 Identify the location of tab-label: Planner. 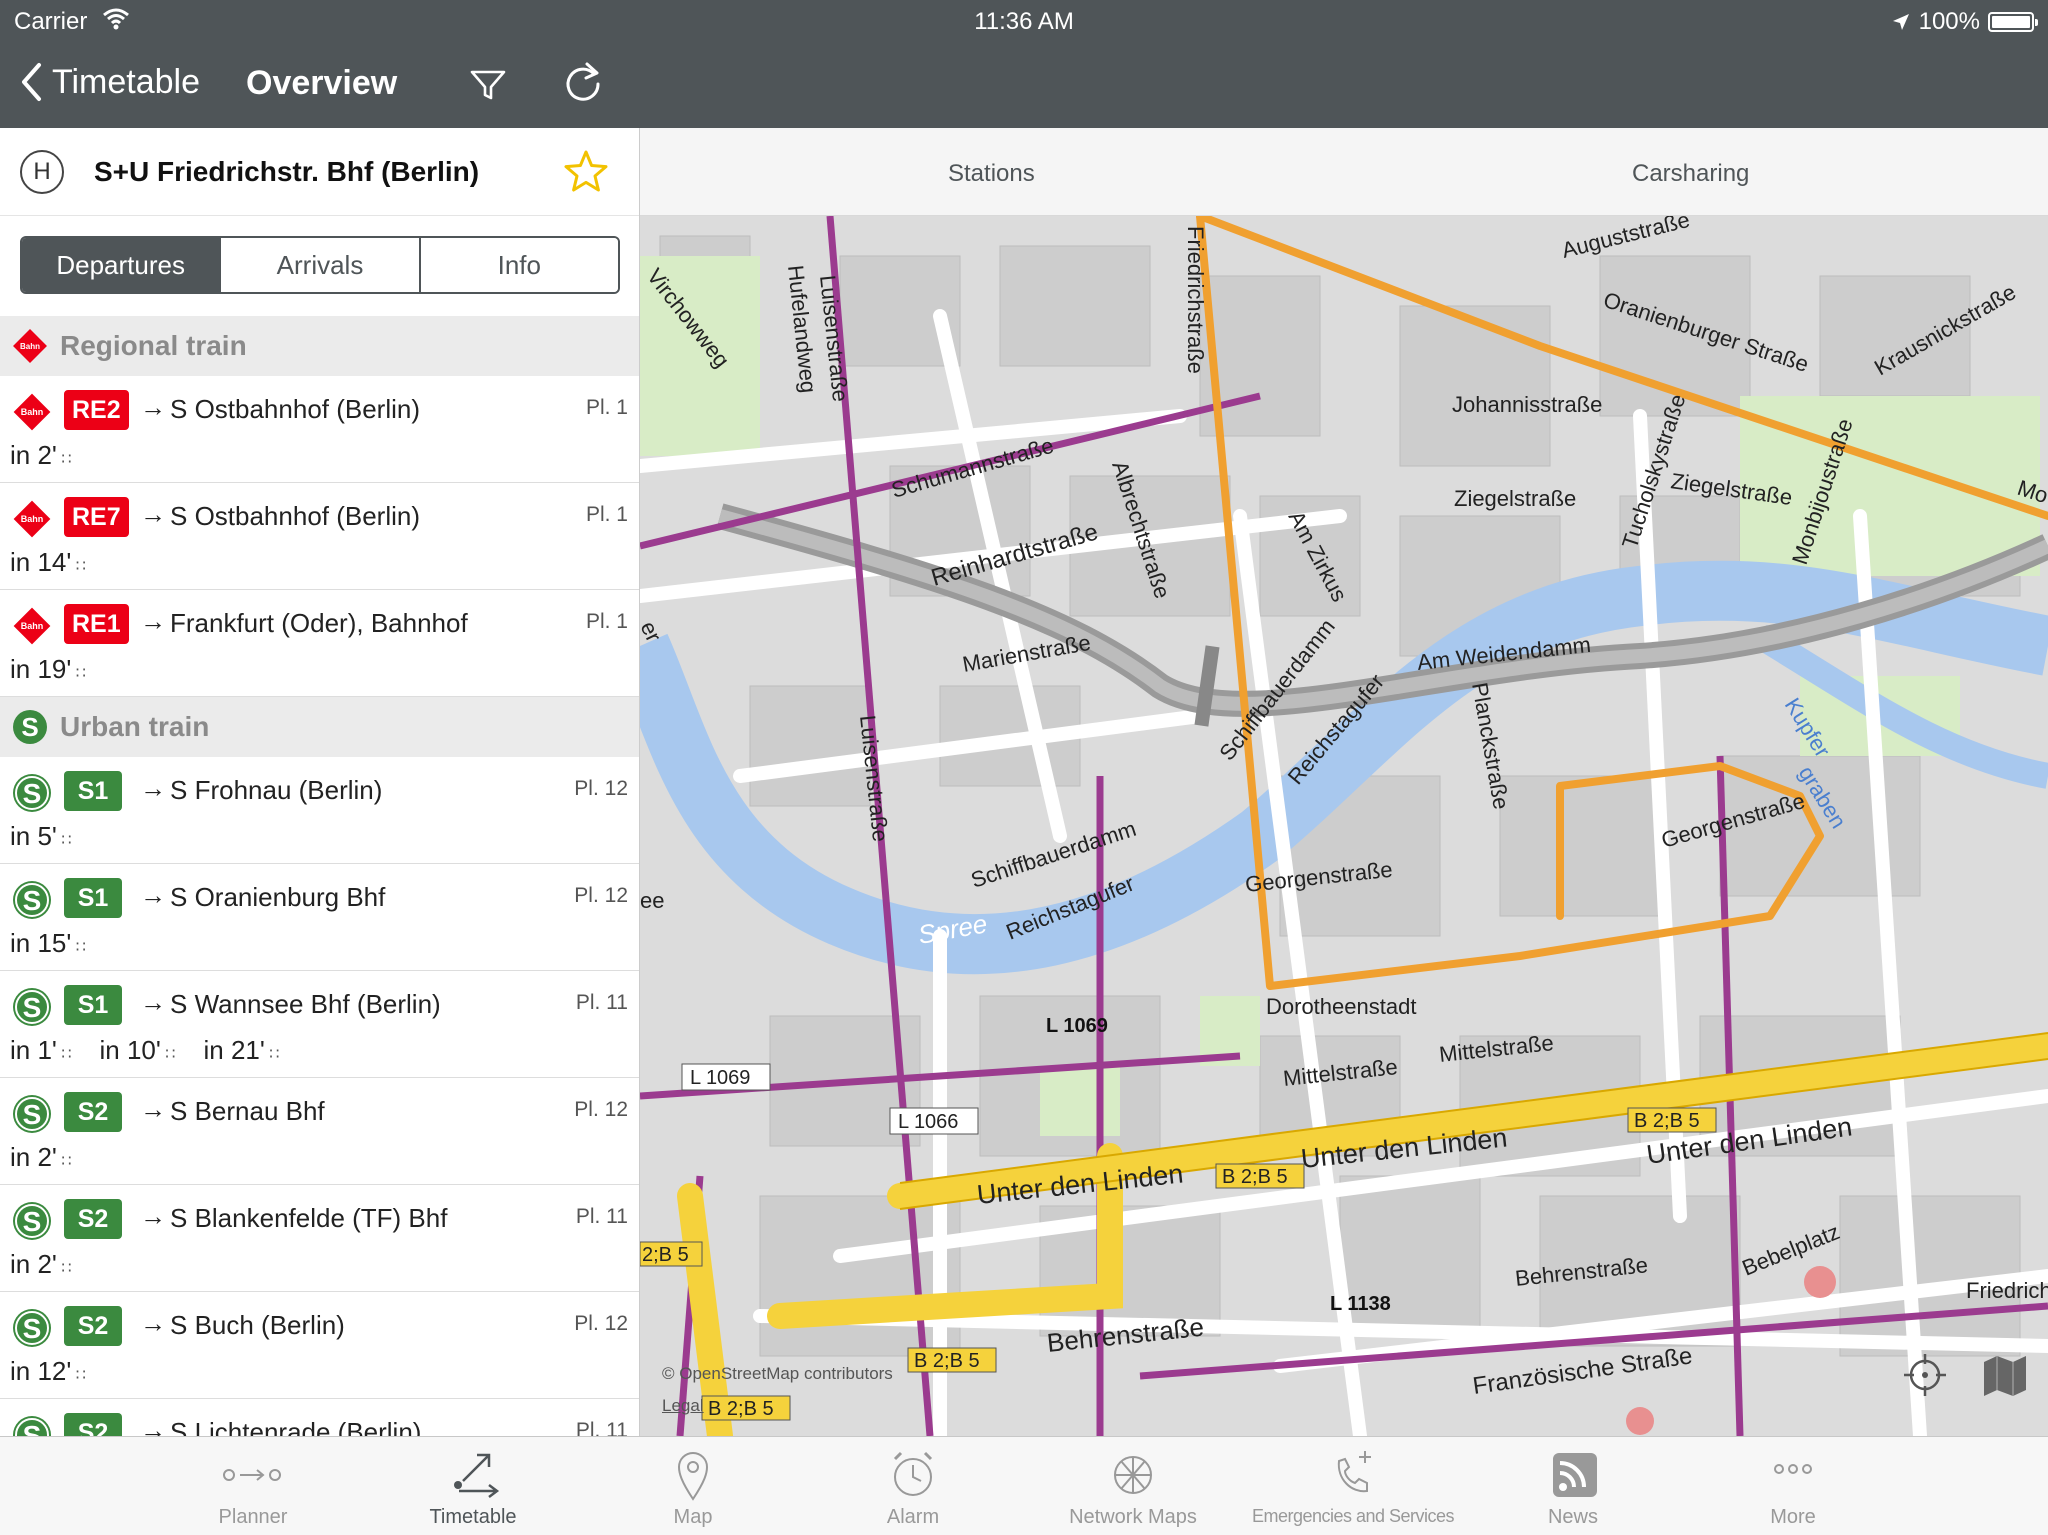
(253, 1517).